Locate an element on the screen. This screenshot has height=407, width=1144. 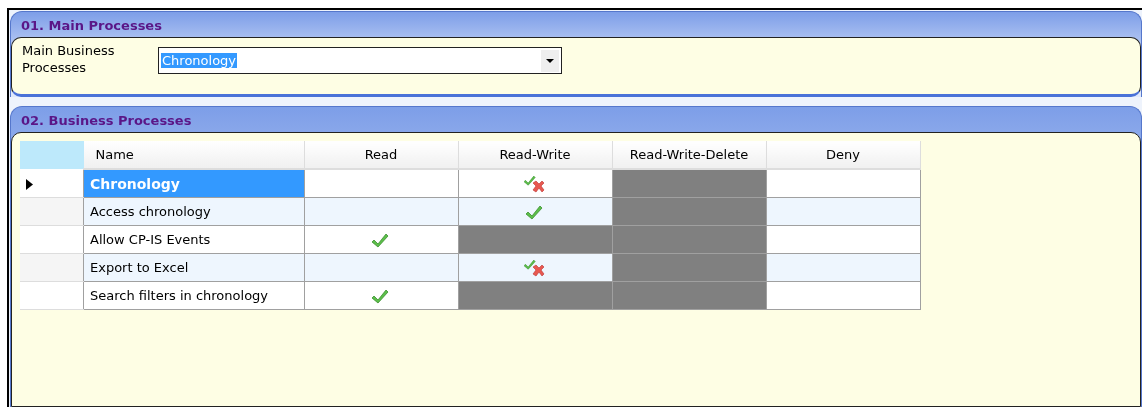
column-header: Read-Write-Delete is located at coordinates (689, 155).